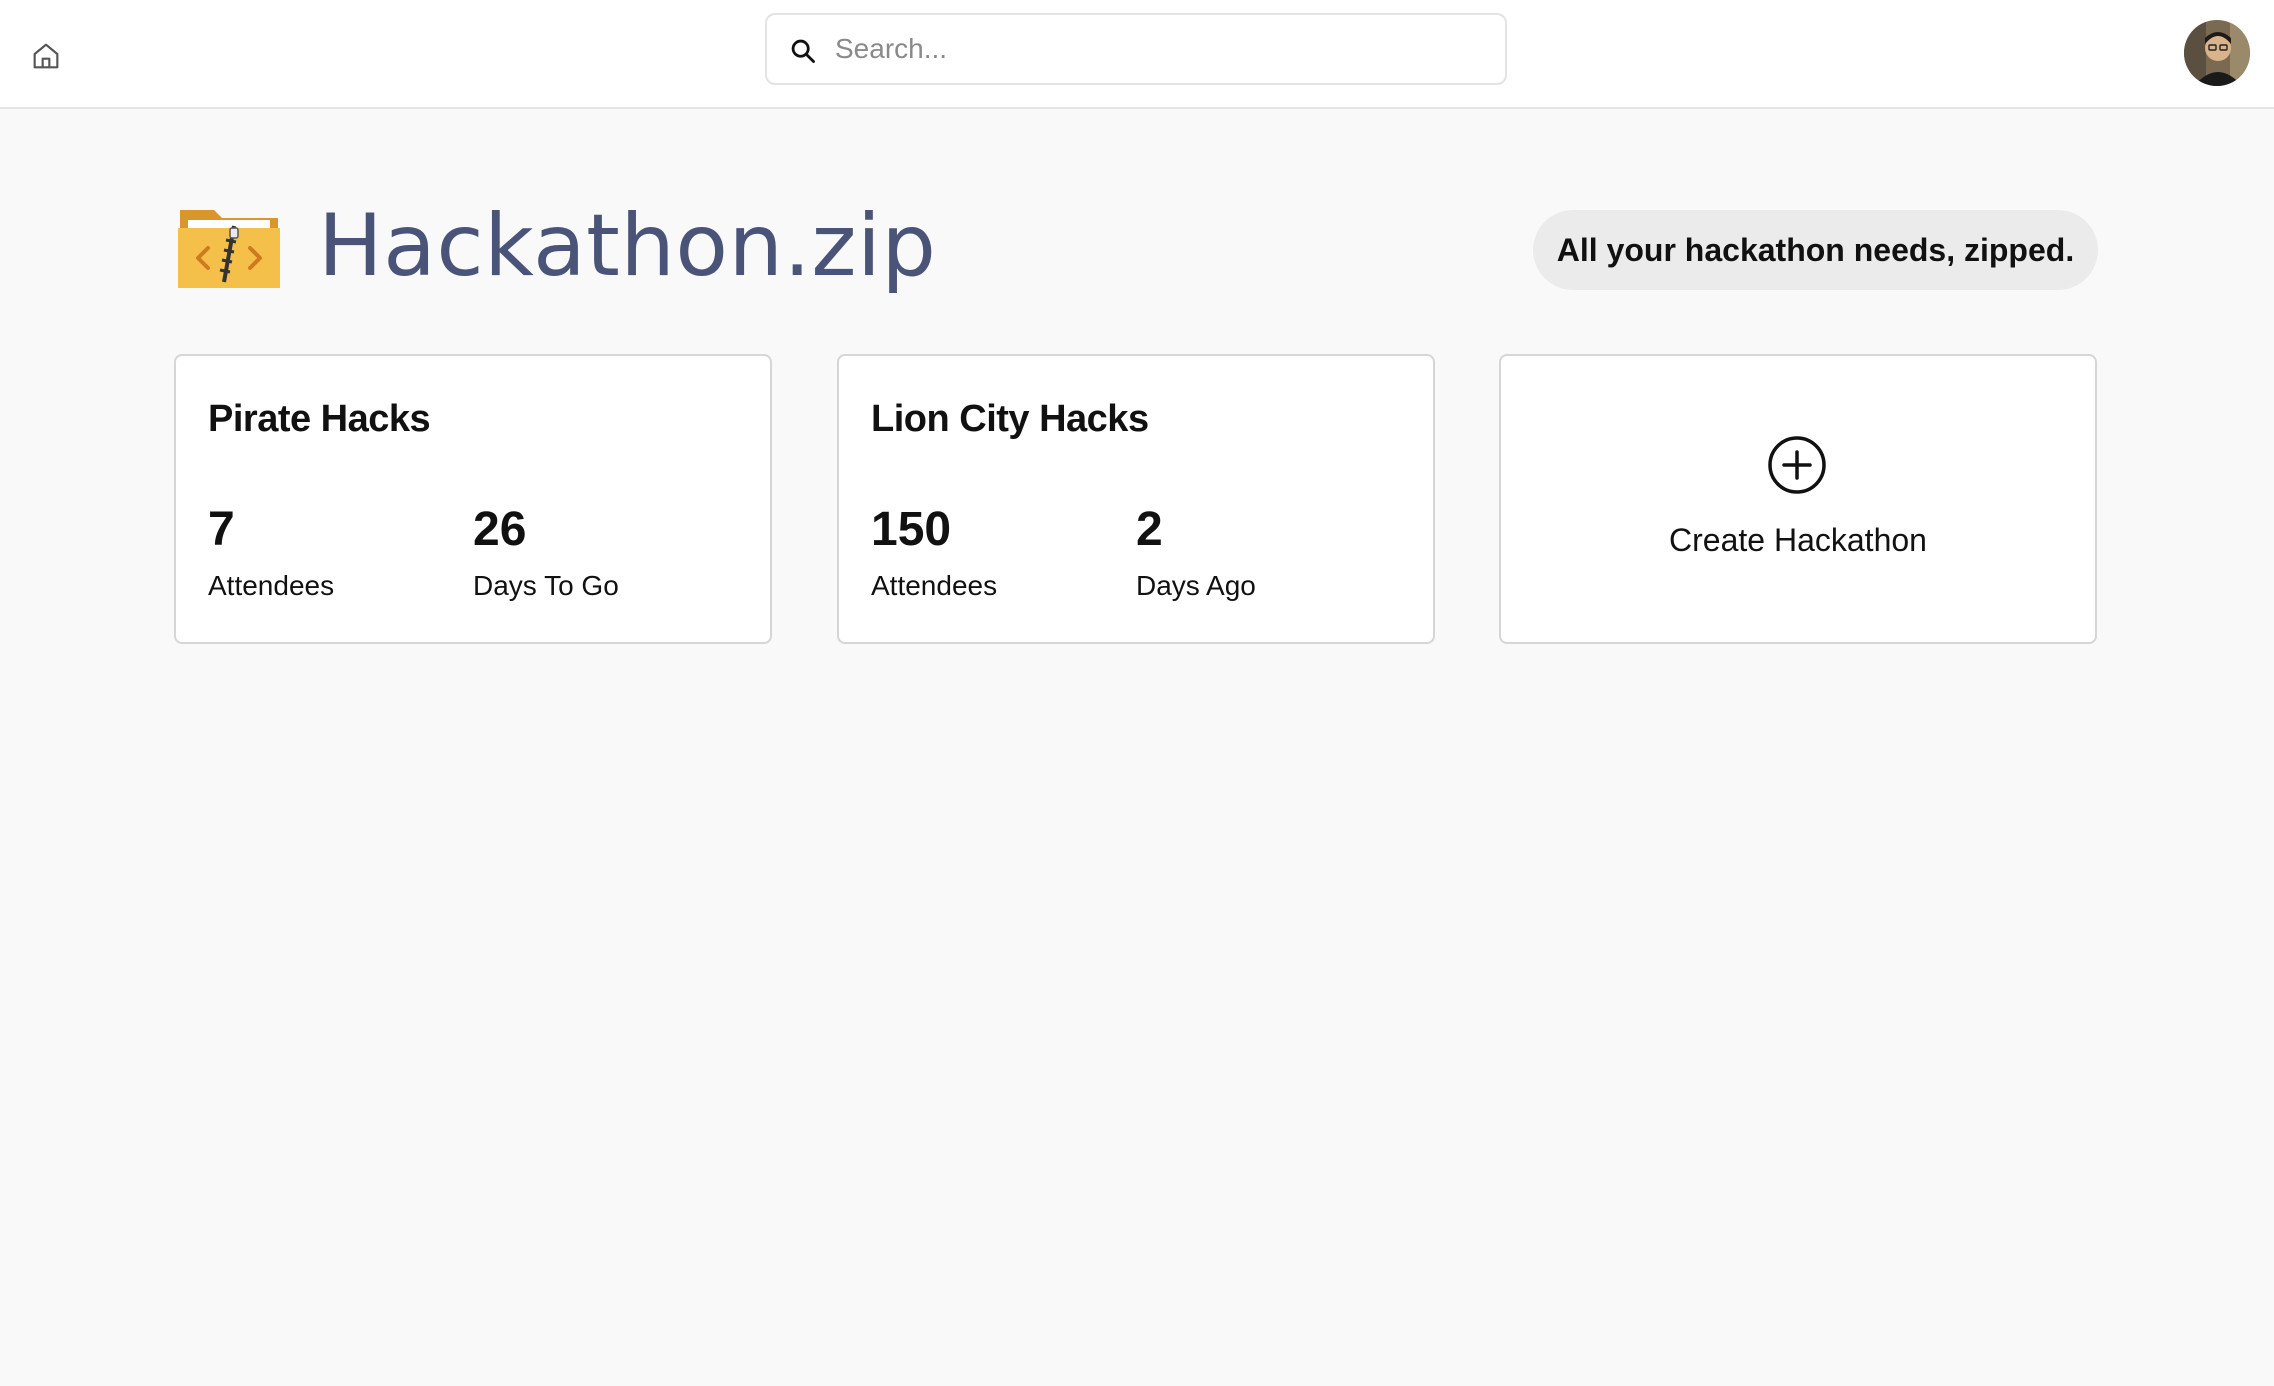 This screenshot has height=1386, width=2274. I want to click on avatar-icon, so click(2217, 53).